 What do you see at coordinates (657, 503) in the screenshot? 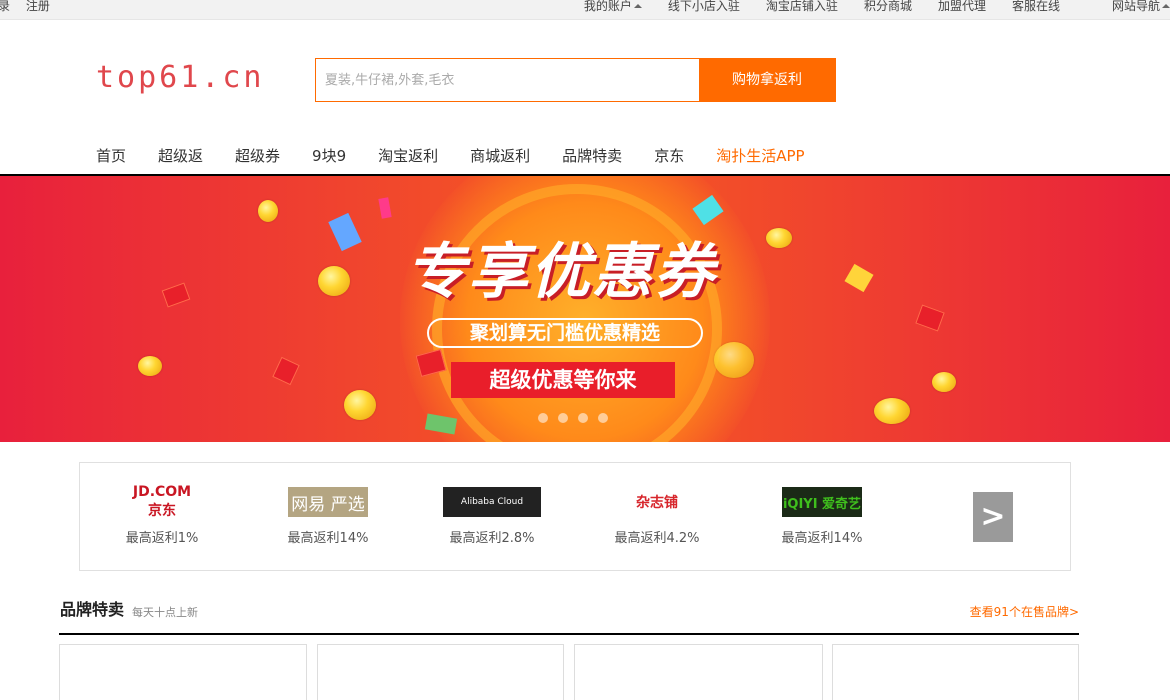
I see `zazhipu-logo: 杂志铺` at bounding box center [657, 503].